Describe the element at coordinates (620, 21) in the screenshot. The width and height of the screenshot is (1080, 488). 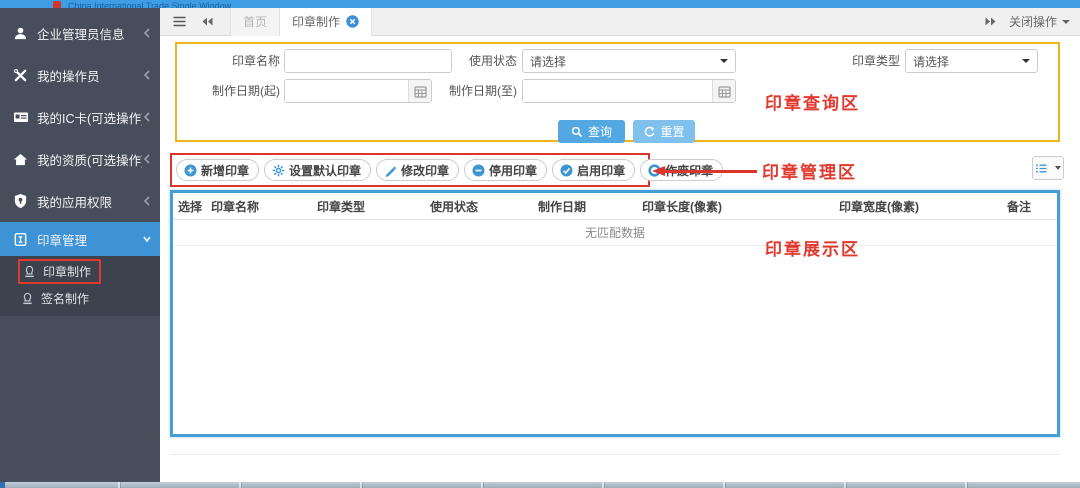
I see `tab-bar: 首页 印章制作 关闭操作` at that location.